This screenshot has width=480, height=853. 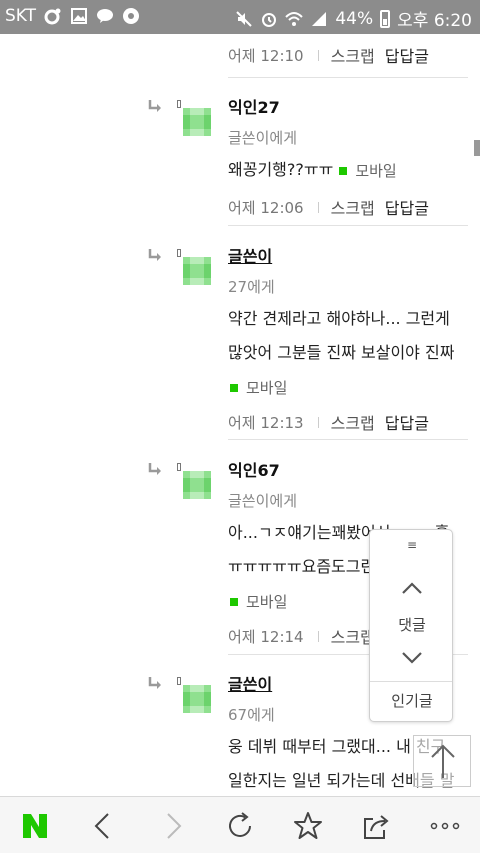 I want to click on scrollbar, so click(x=477, y=148).